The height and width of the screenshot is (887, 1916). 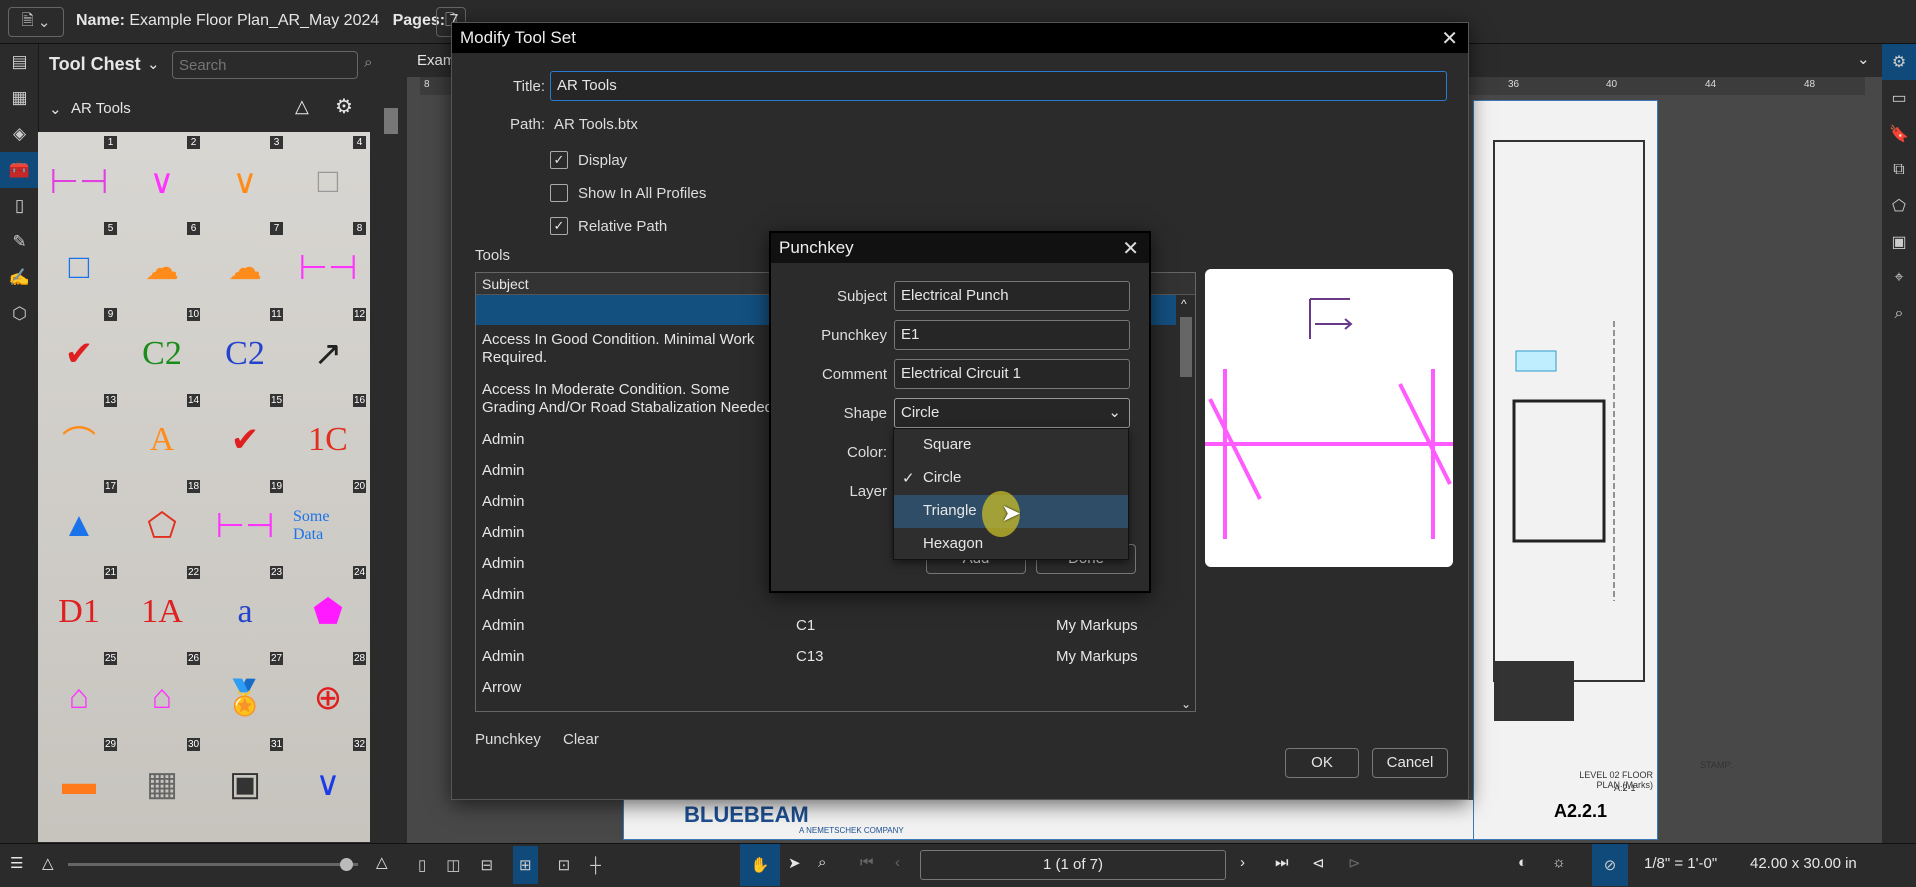 I want to click on tag-icon: ⬠, so click(x=1899, y=206).